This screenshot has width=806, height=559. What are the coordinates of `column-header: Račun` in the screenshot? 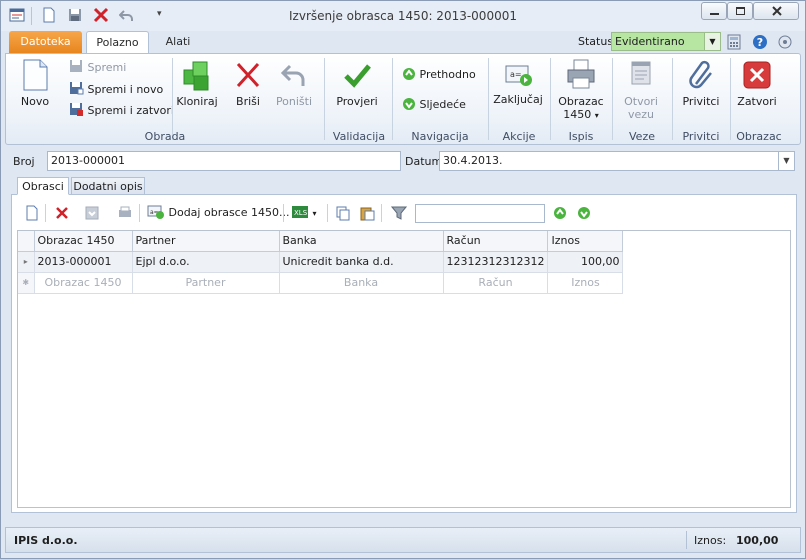 It's located at (496, 241).